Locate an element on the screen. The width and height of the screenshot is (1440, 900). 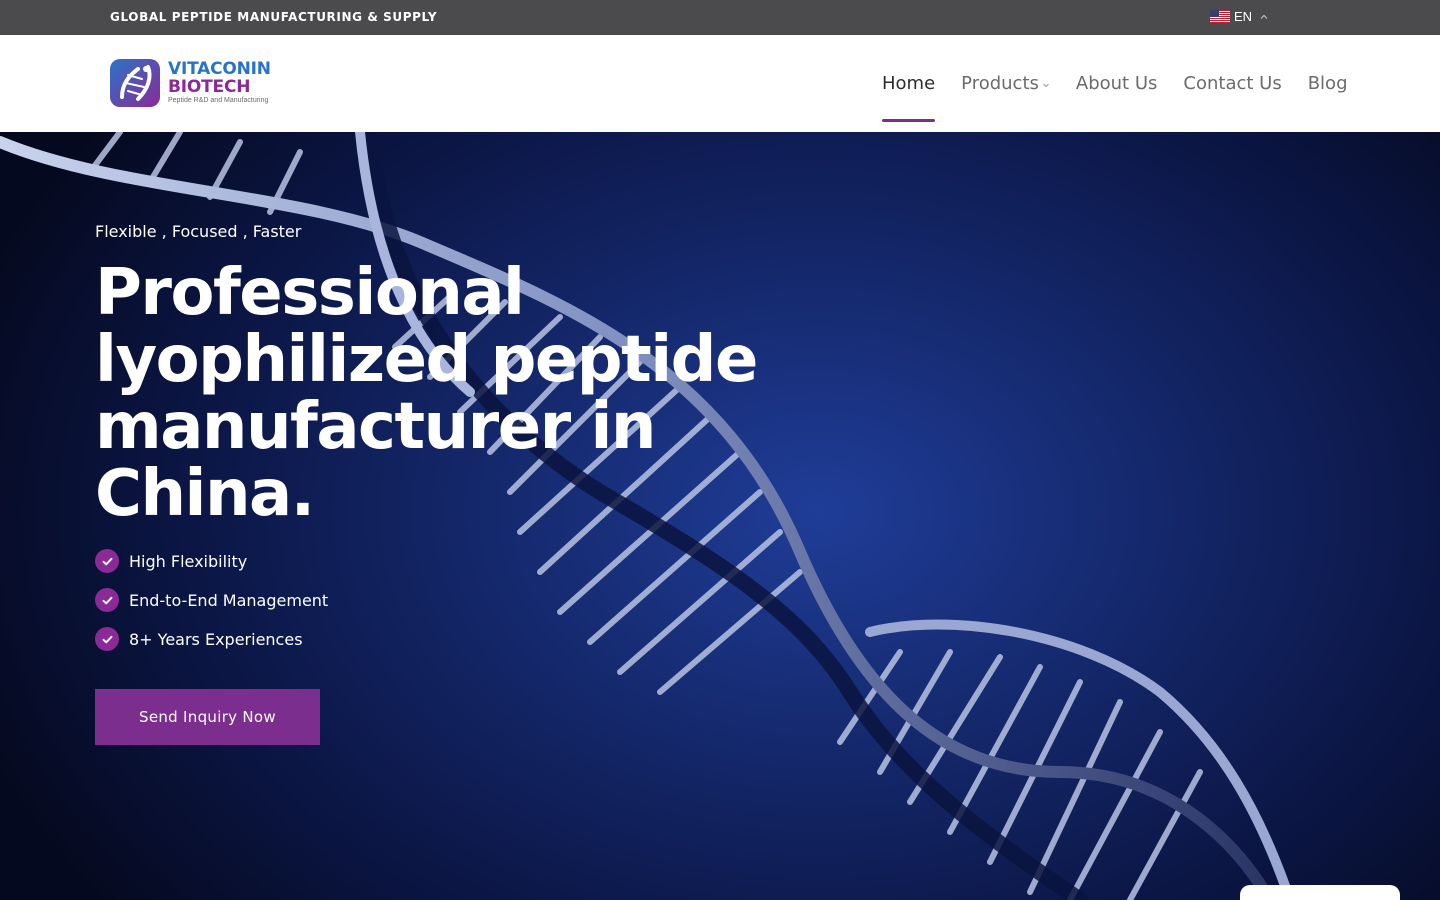
feature-label: End-to-End Management is located at coordinates (229, 600).